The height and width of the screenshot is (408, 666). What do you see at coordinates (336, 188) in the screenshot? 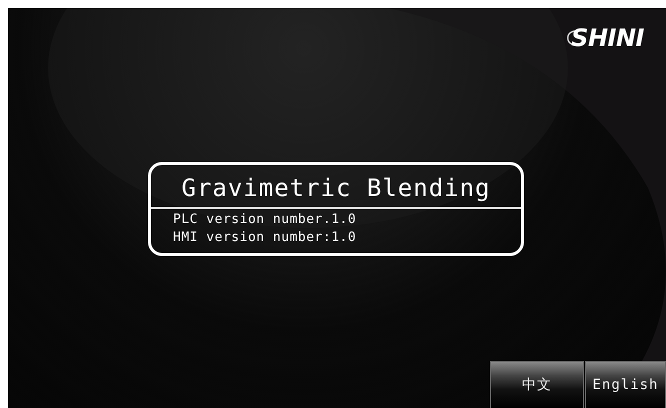
I see `app-title: Gravimetric Blending` at bounding box center [336, 188].